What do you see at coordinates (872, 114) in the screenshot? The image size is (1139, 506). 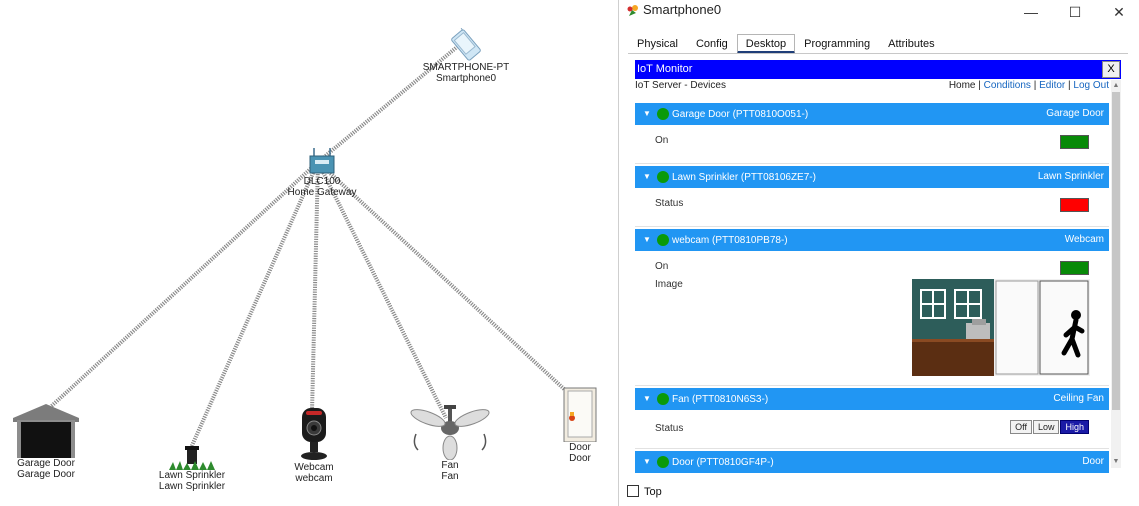 I see `device-header-garage: ▼ Garage Door (PTT0810O051-) Garage Door` at bounding box center [872, 114].